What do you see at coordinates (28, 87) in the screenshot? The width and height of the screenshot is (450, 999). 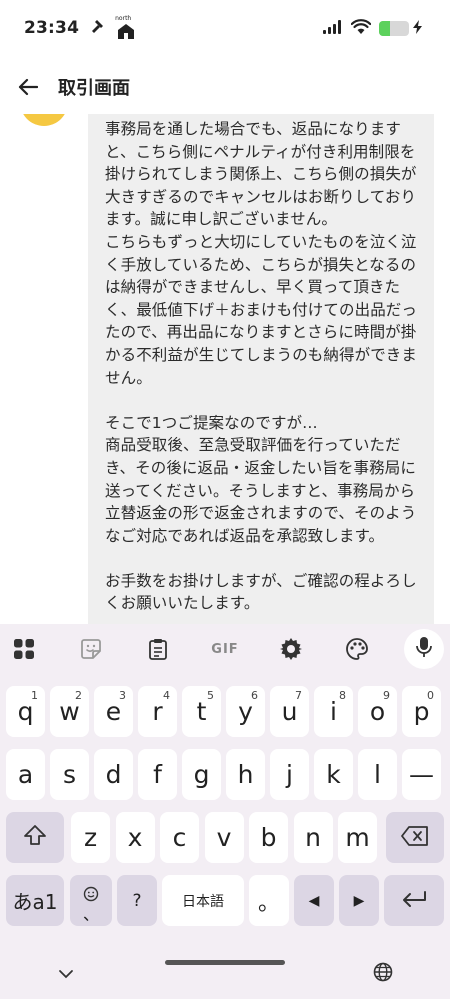 I see `back-arrow-icon` at bounding box center [28, 87].